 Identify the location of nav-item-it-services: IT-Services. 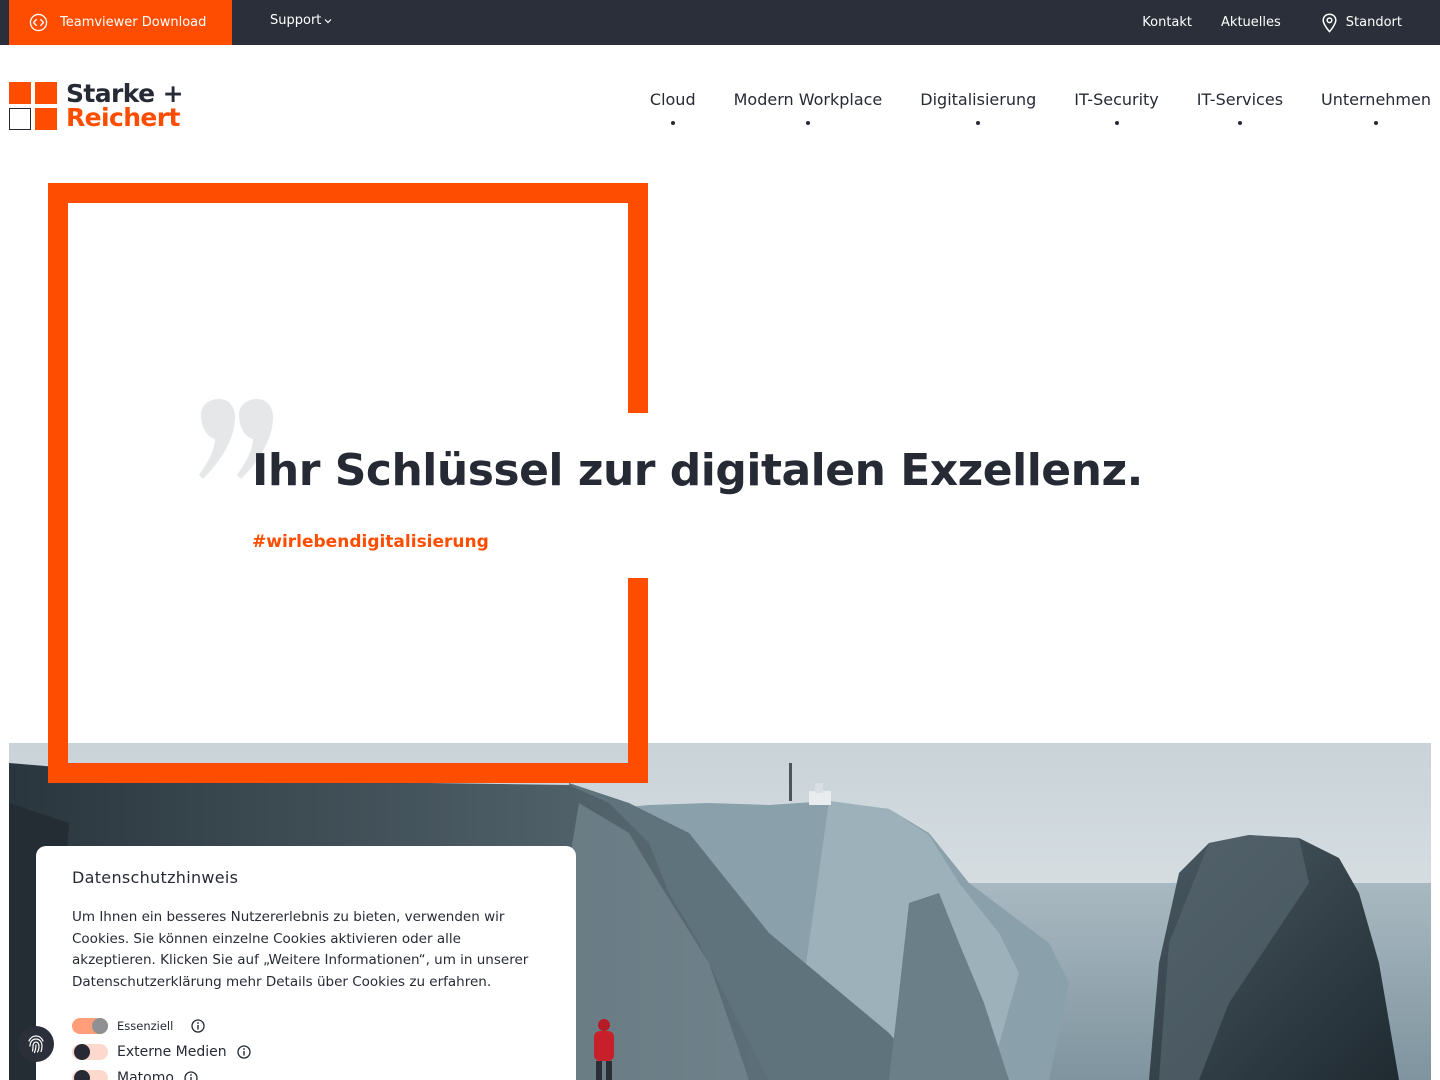
(1240, 107).